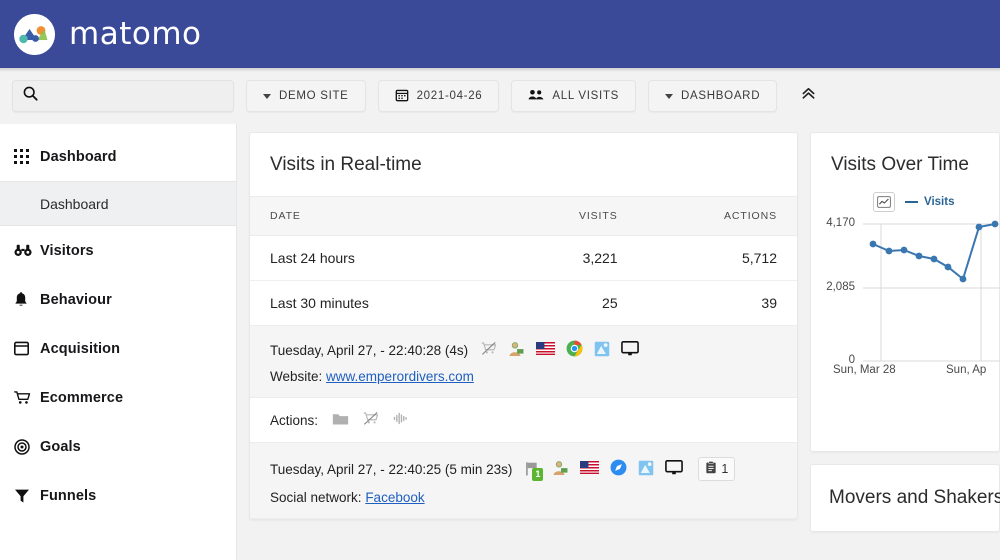 The width and height of the screenshot is (1000, 560). What do you see at coordinates (711, 469) in the screenshot?
I see `clipboard-icon` at bounding box center [711, 469].